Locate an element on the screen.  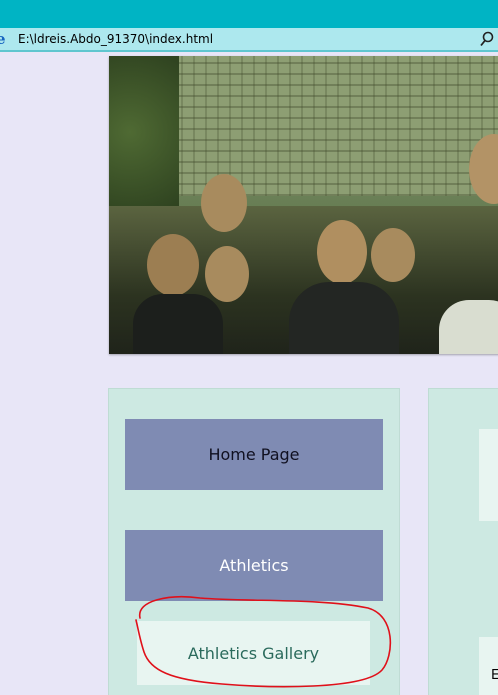
nav-home-label: Home Page is located at coordinates (254, 454).